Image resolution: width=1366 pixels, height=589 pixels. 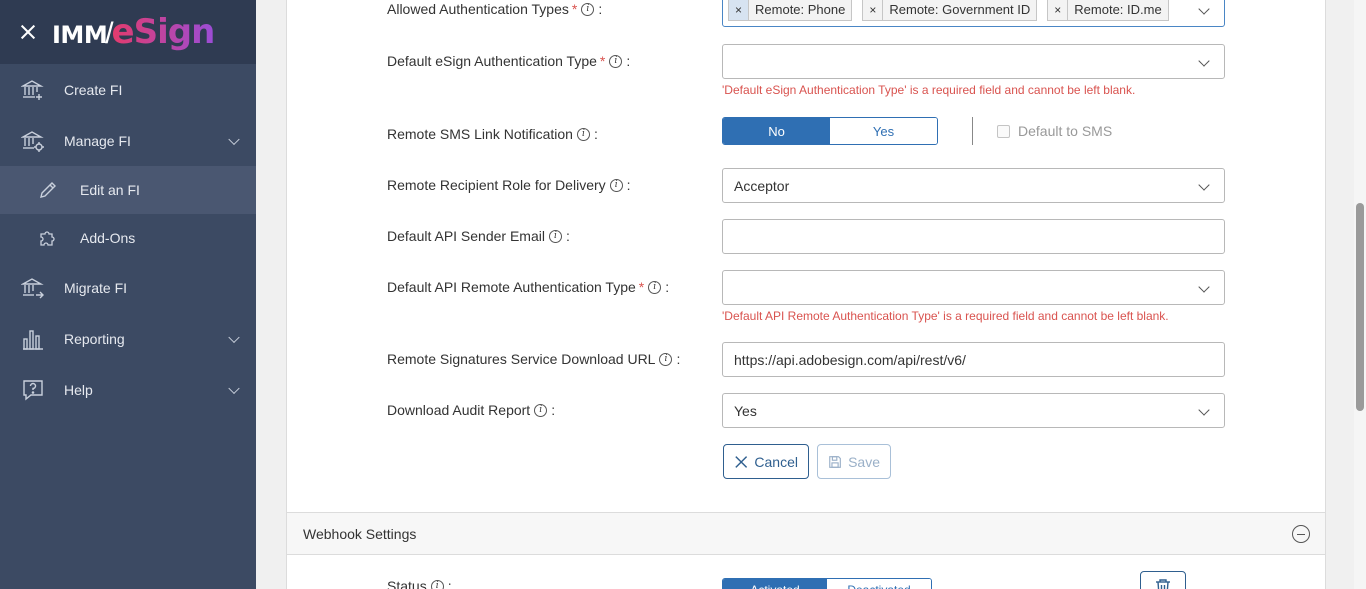 What do you see at coordinates (1301, 534) in the screenshot?
I see `collapse-icon` at bounding box center [1301, 534].